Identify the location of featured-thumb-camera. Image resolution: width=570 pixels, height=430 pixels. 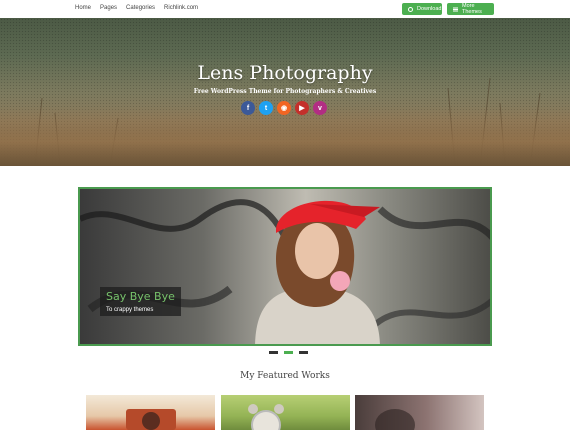
(150, 412).